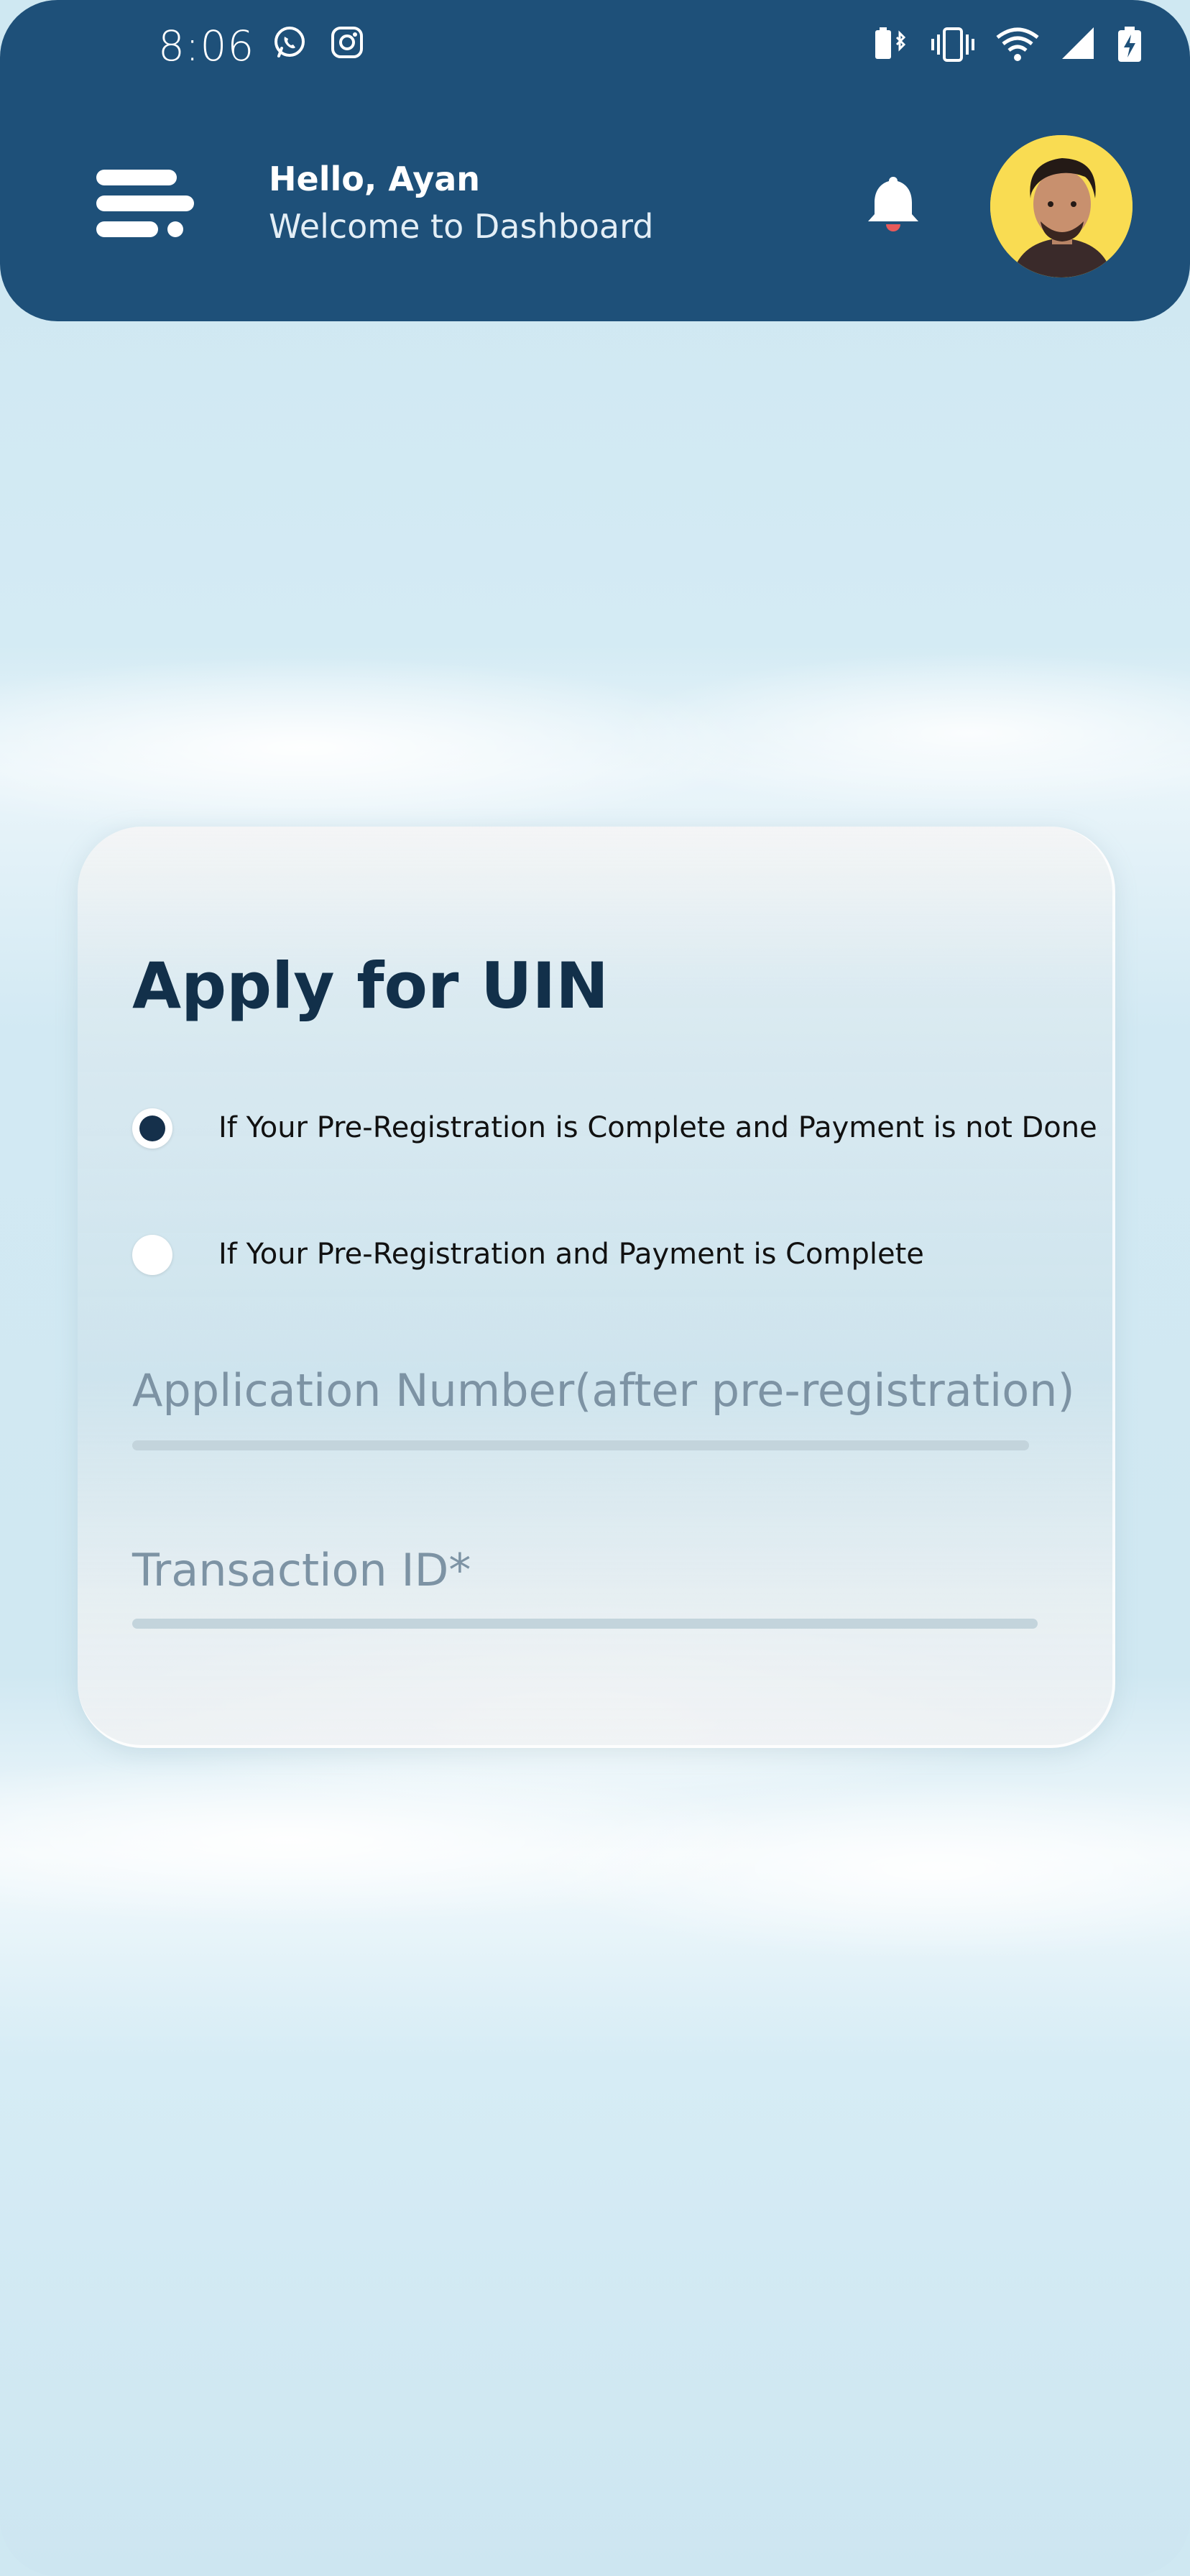  Describe the element at coordinates (461, 226) in the screenshot. I see `greeting-subtitle: Welcome to Dashboard` at that location.